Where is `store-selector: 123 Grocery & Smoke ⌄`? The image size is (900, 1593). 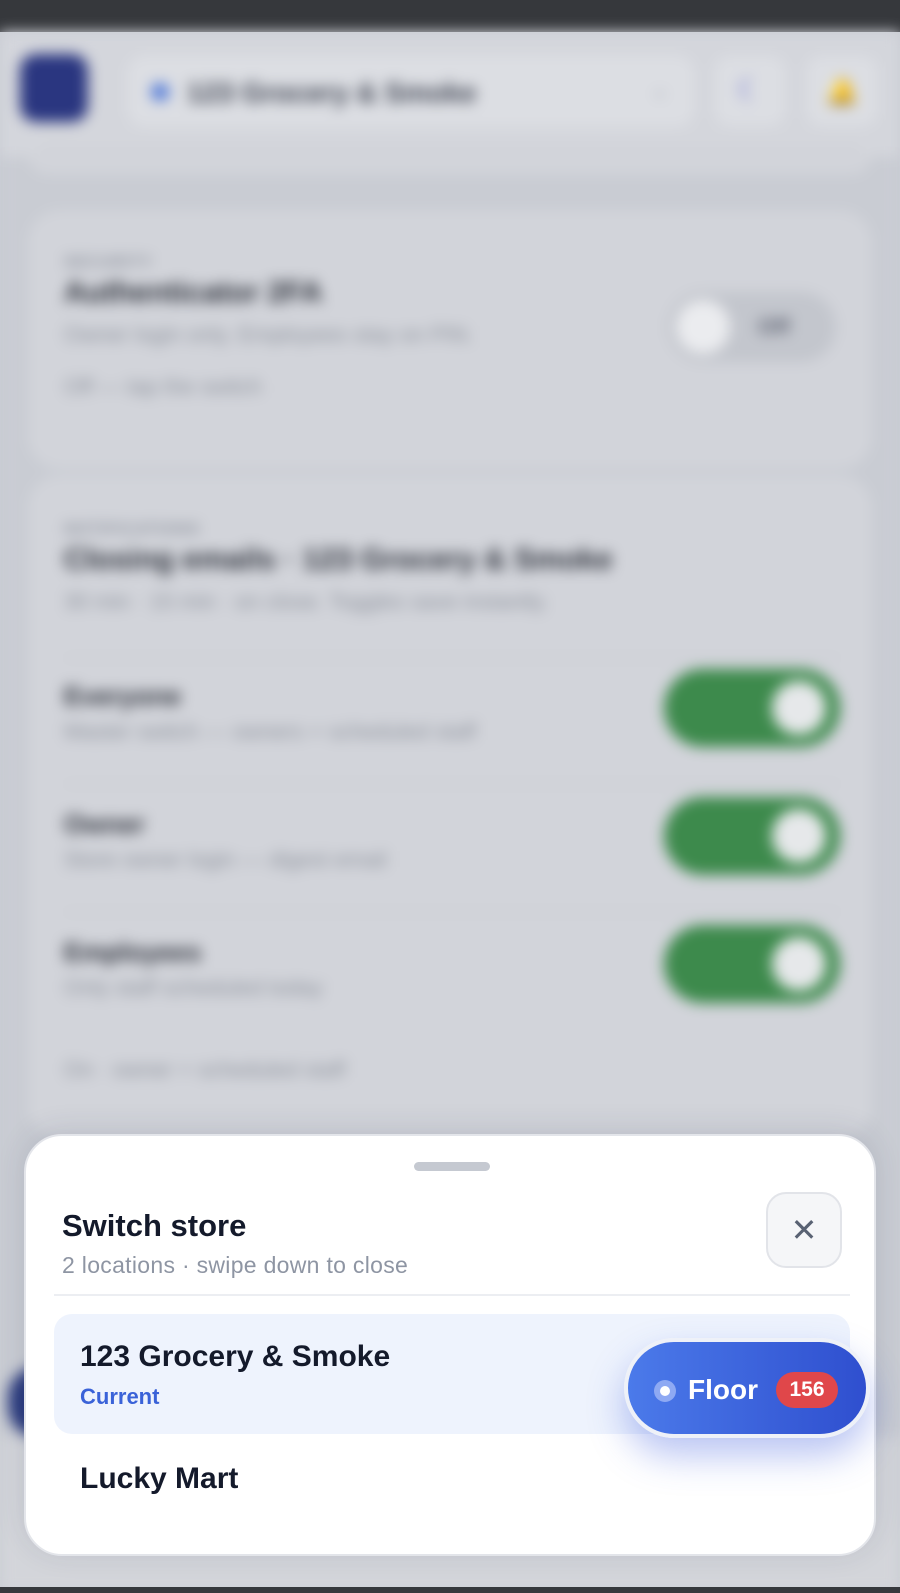
store-selector: 123 Grocery & Smoke ⌄ is located at coordinates (411, 91).